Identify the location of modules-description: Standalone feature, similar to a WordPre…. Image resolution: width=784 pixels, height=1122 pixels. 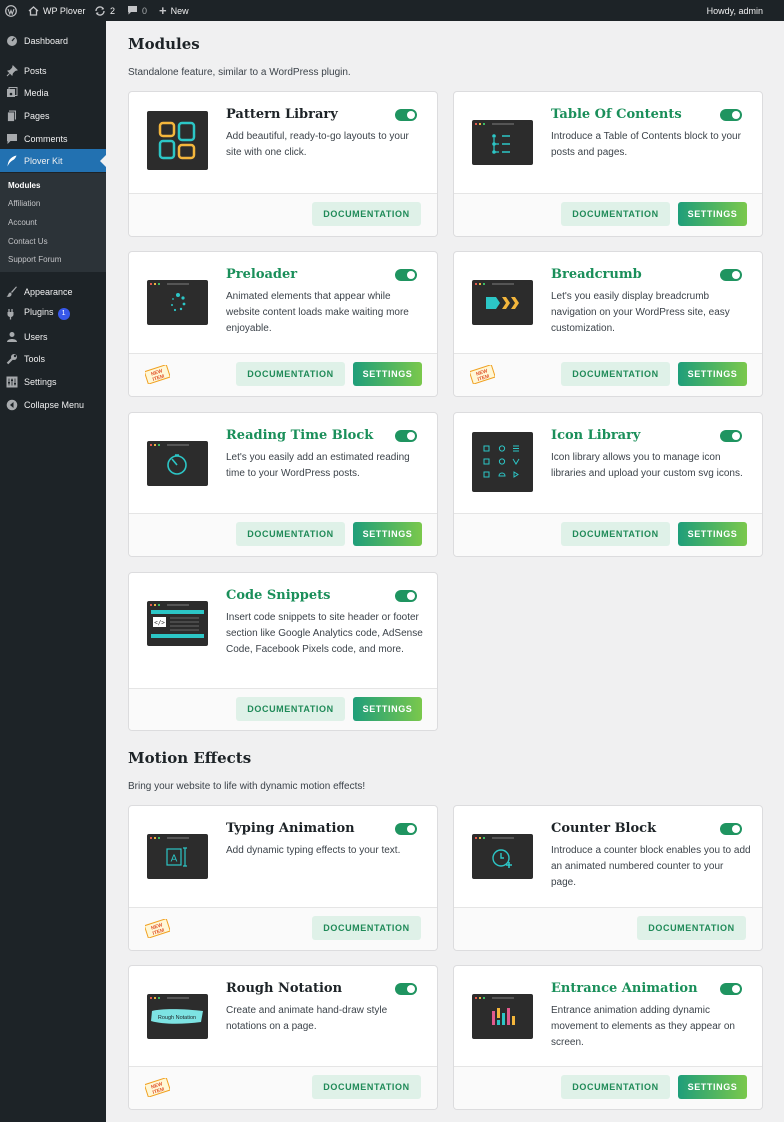
(239, 72).